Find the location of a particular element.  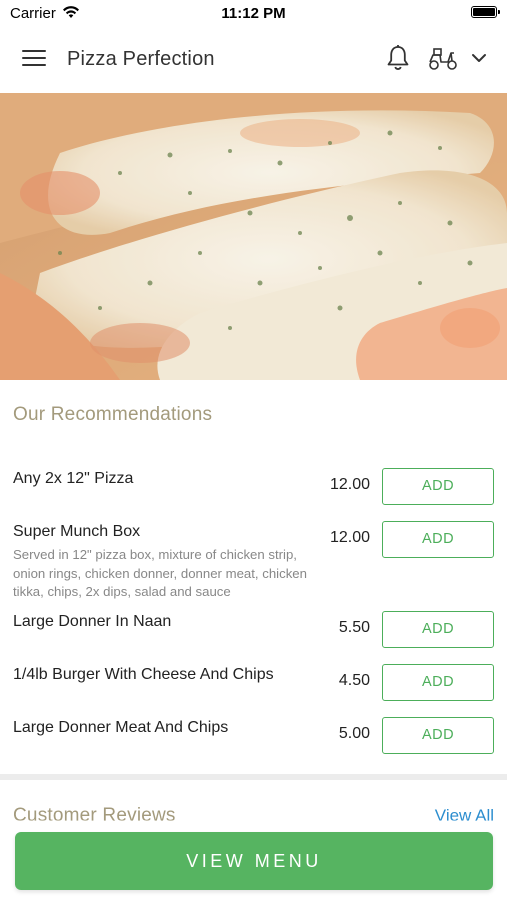

bell-icon is located at coordinates (398, 58).